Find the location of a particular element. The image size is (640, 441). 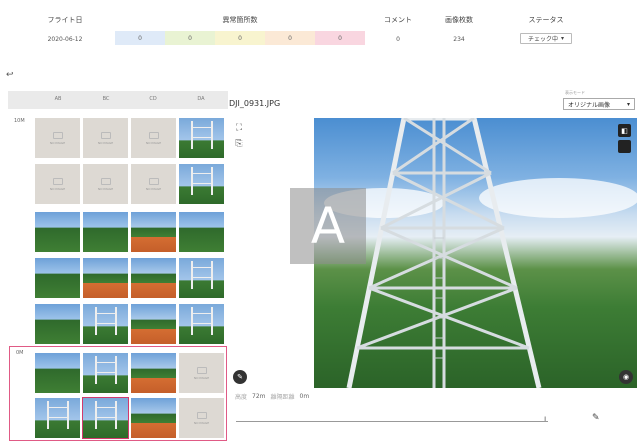

comment-count: 0 is located at coordinates (398, 39).